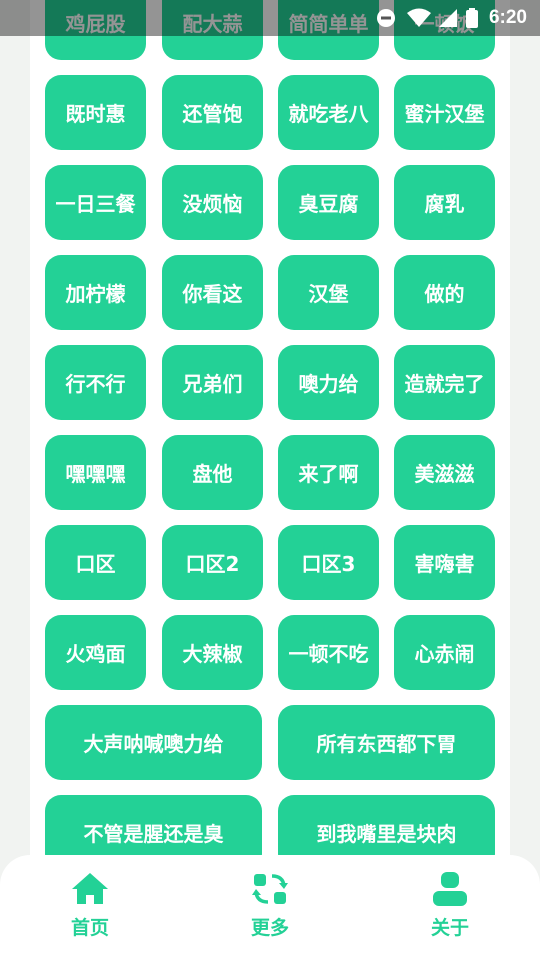  Describe the element at coordinates (90, 907) in the screenshot. I see `nav-home: 首页` at that location.